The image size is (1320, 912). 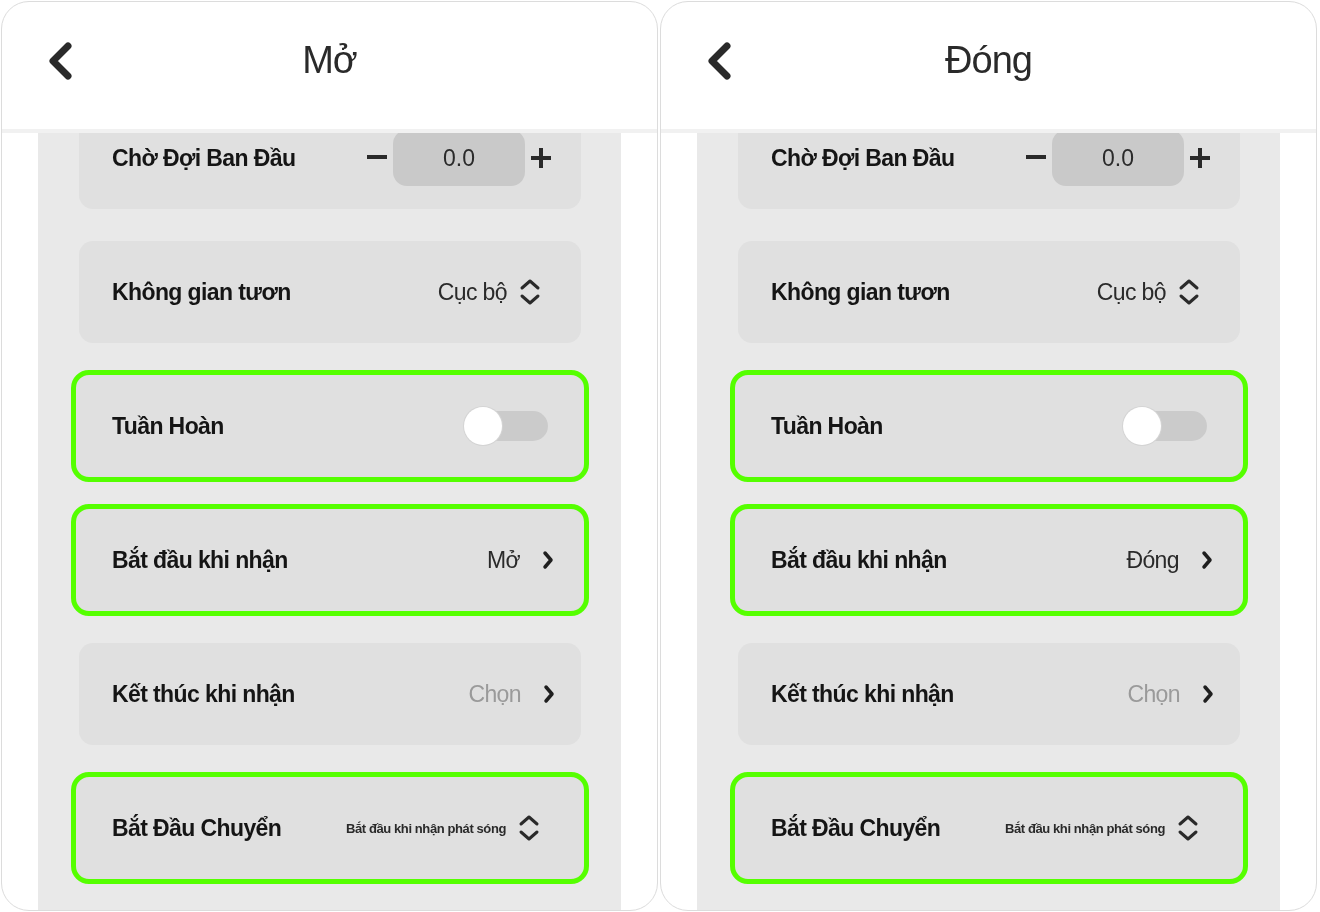 I want to click on setting-row: Bắt đầu khi nhận Mở, so click(x=330, y=560).